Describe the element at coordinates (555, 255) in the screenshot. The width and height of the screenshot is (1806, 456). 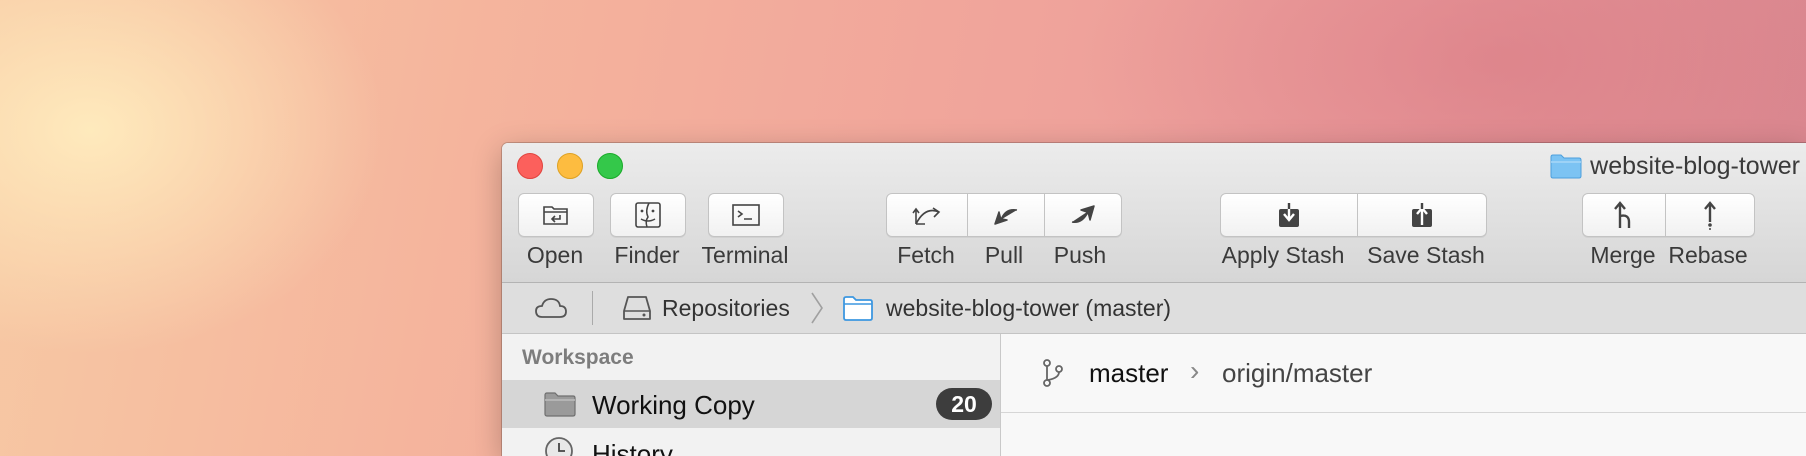
I see `open-label: Open` at that location.